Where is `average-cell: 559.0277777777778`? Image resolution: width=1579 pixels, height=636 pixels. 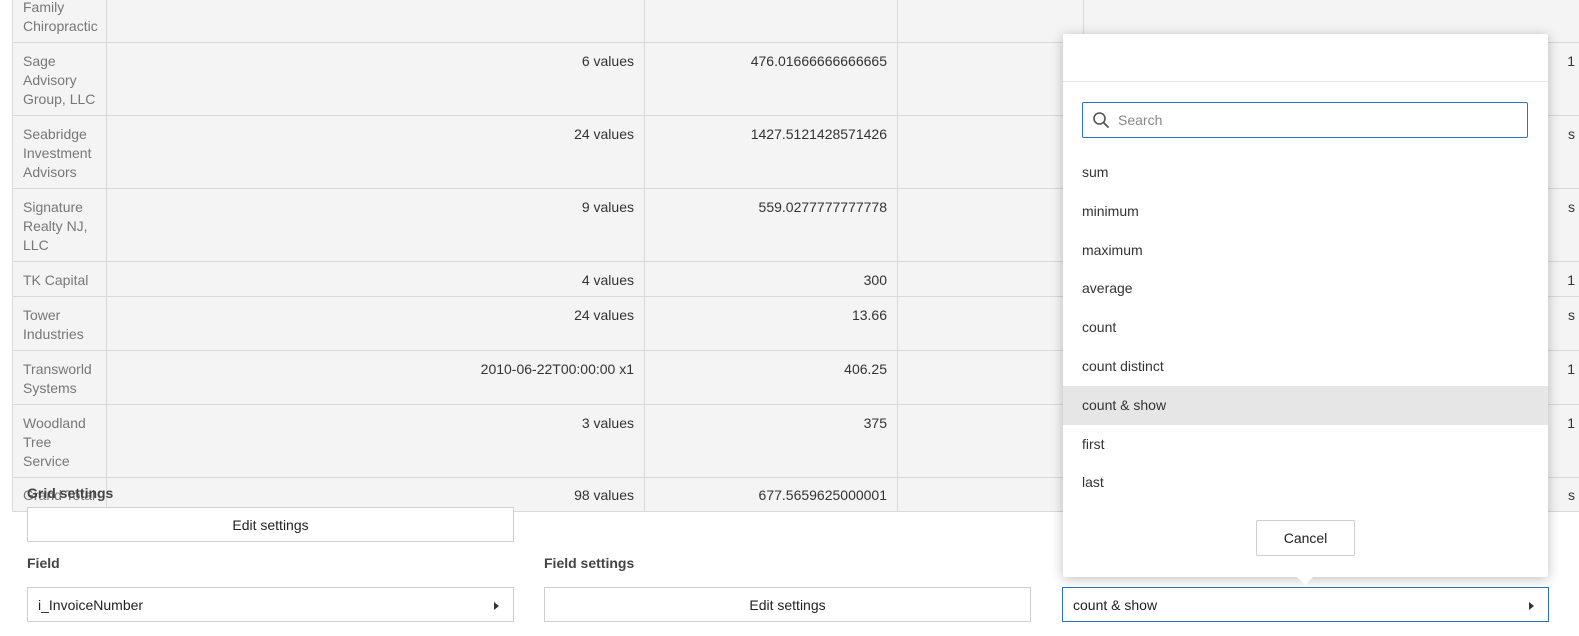
average-cell: 559.0277777777778 is located at coordinates (771, 225).